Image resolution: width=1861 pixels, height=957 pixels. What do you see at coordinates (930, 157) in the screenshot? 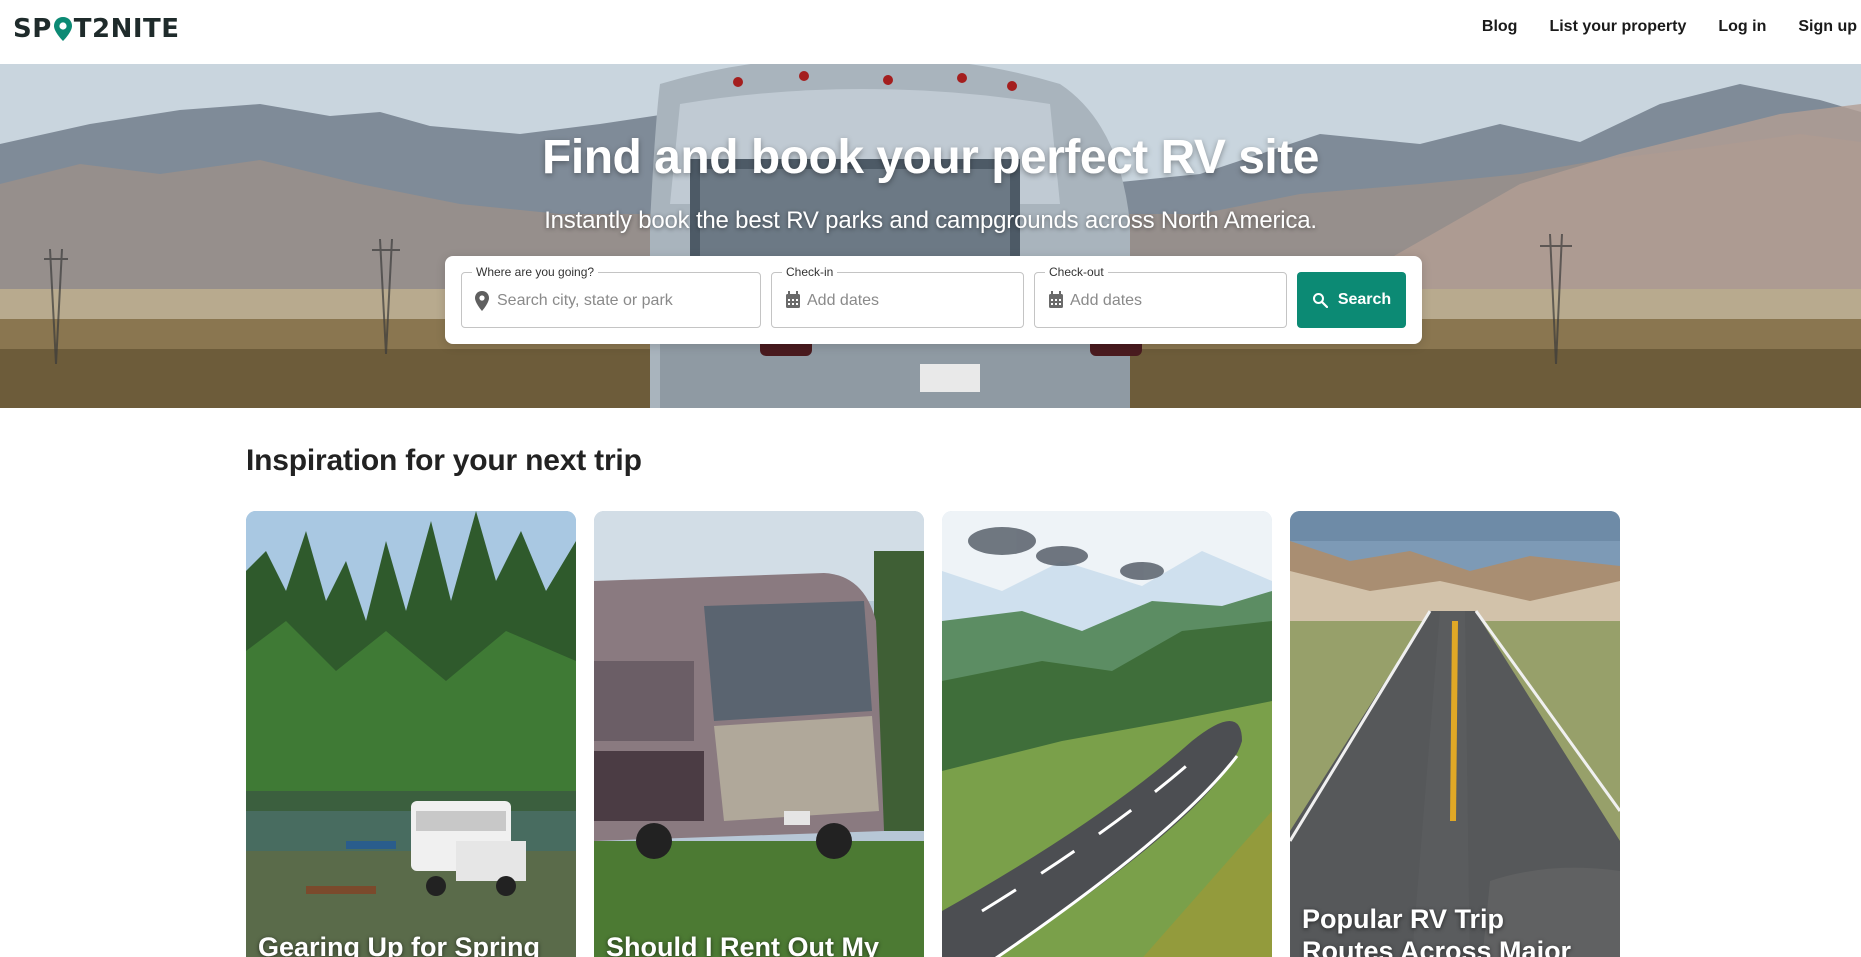
I see `hero-title: Find and book your perfect RV site` at bounding box center [930, 157].